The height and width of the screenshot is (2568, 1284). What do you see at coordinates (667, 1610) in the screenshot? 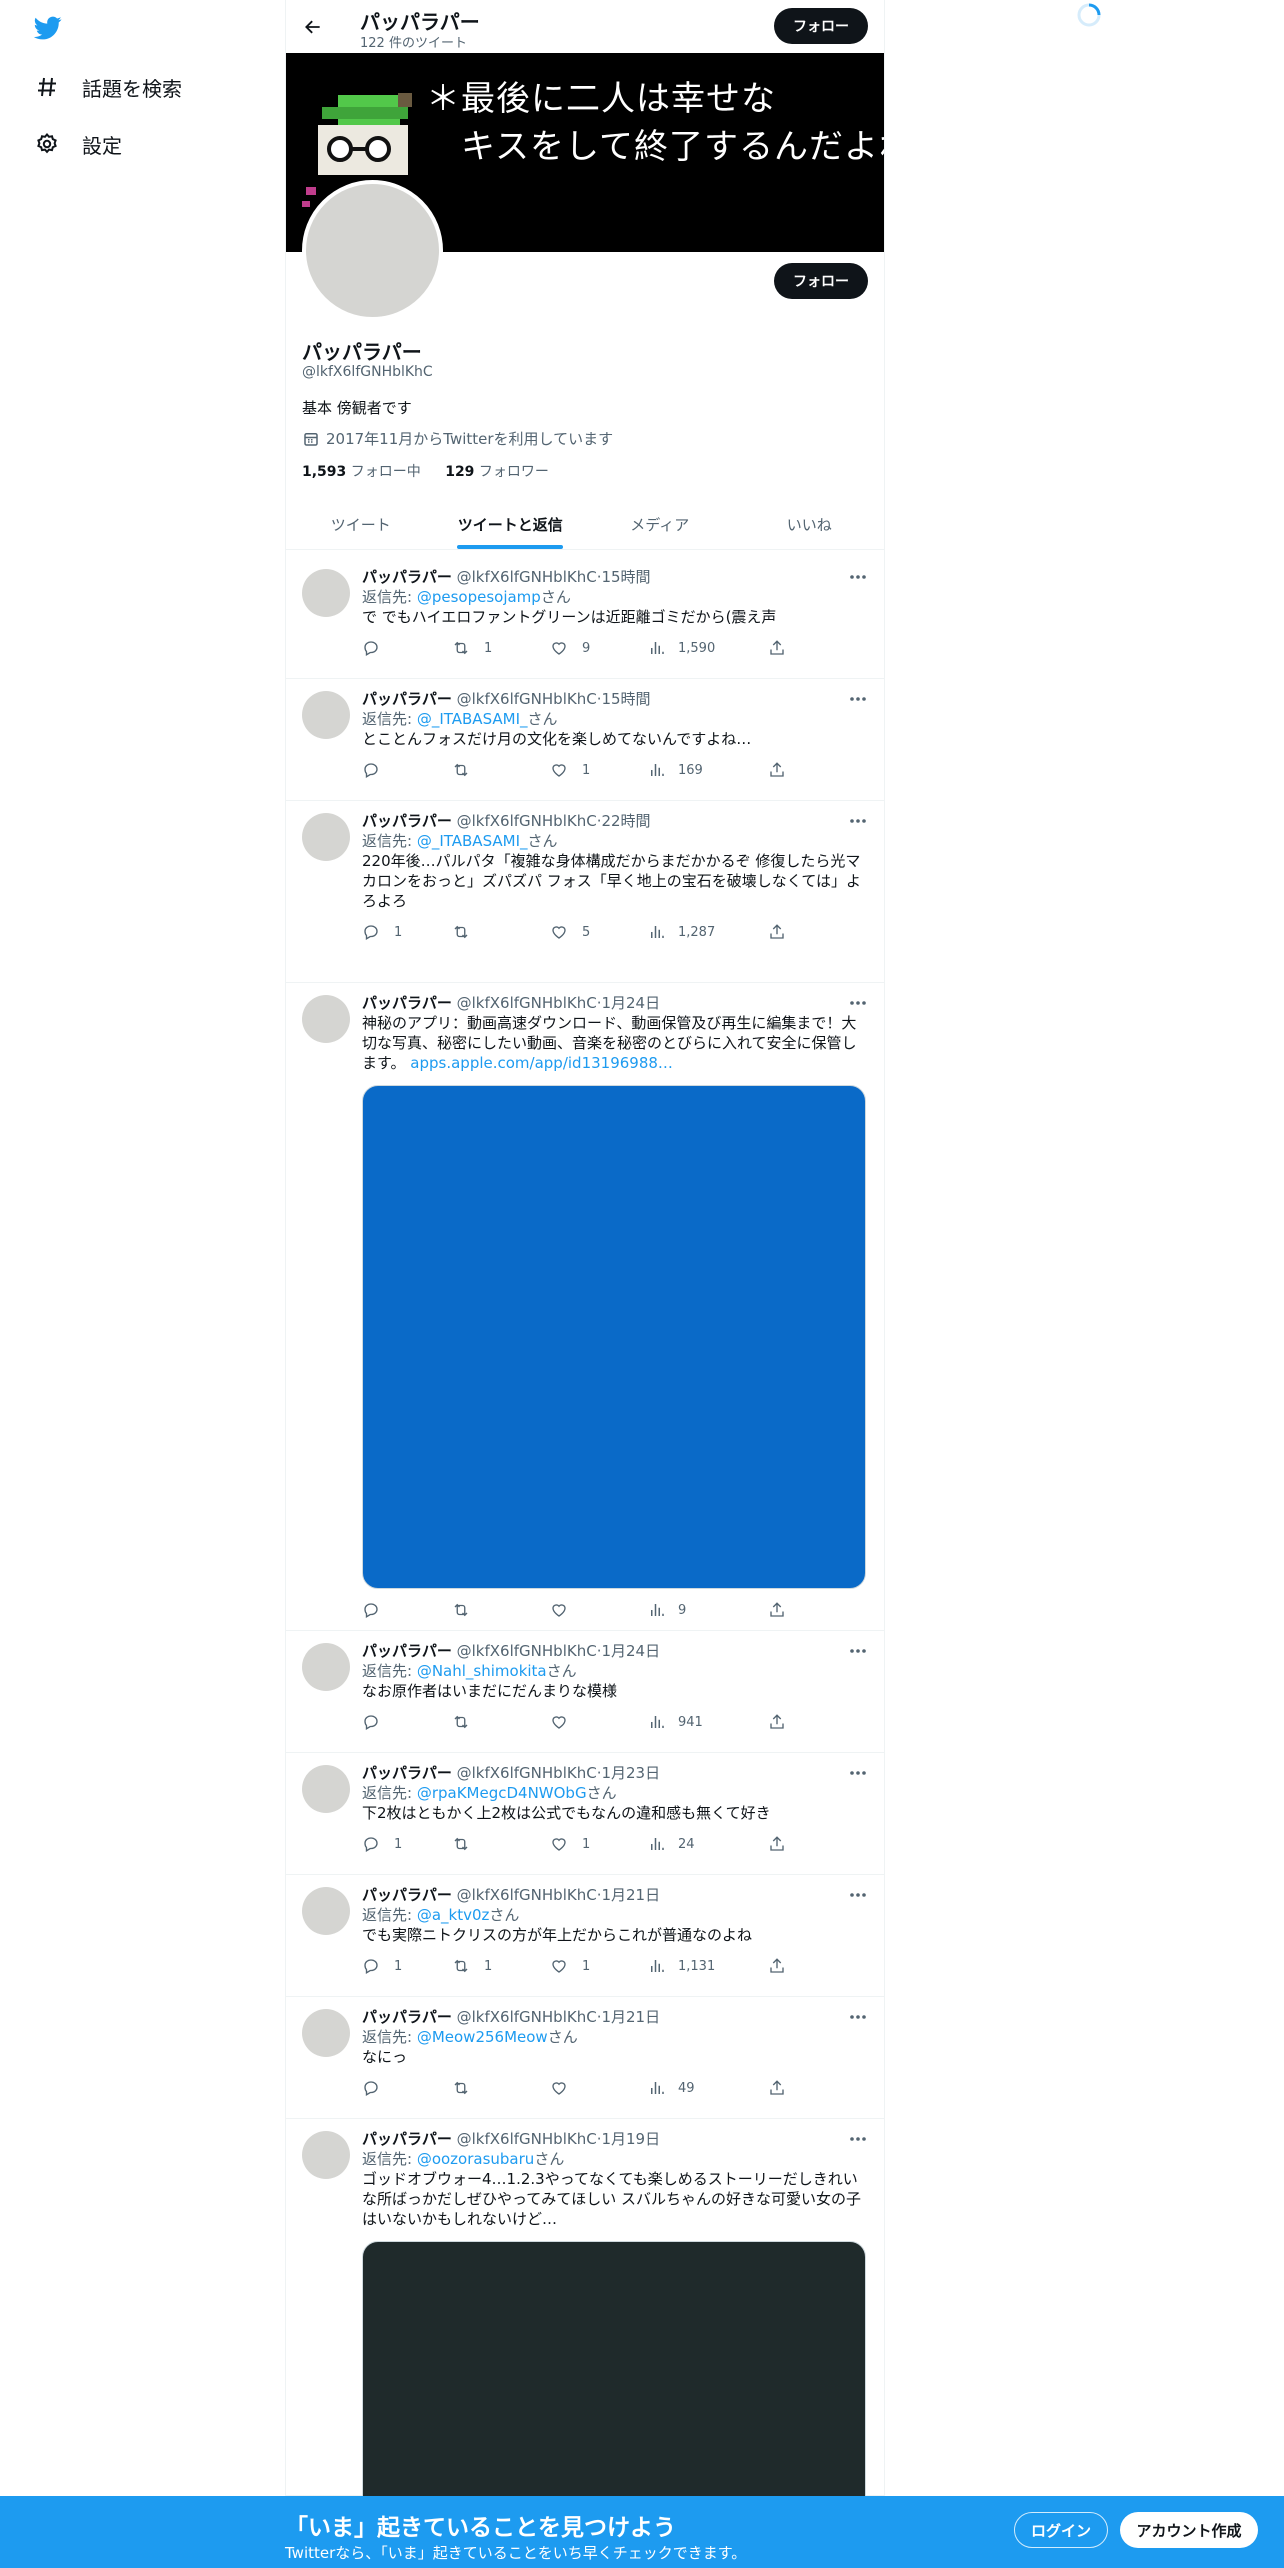
I see `views-button: 9` at bounding box center [667, 1610].